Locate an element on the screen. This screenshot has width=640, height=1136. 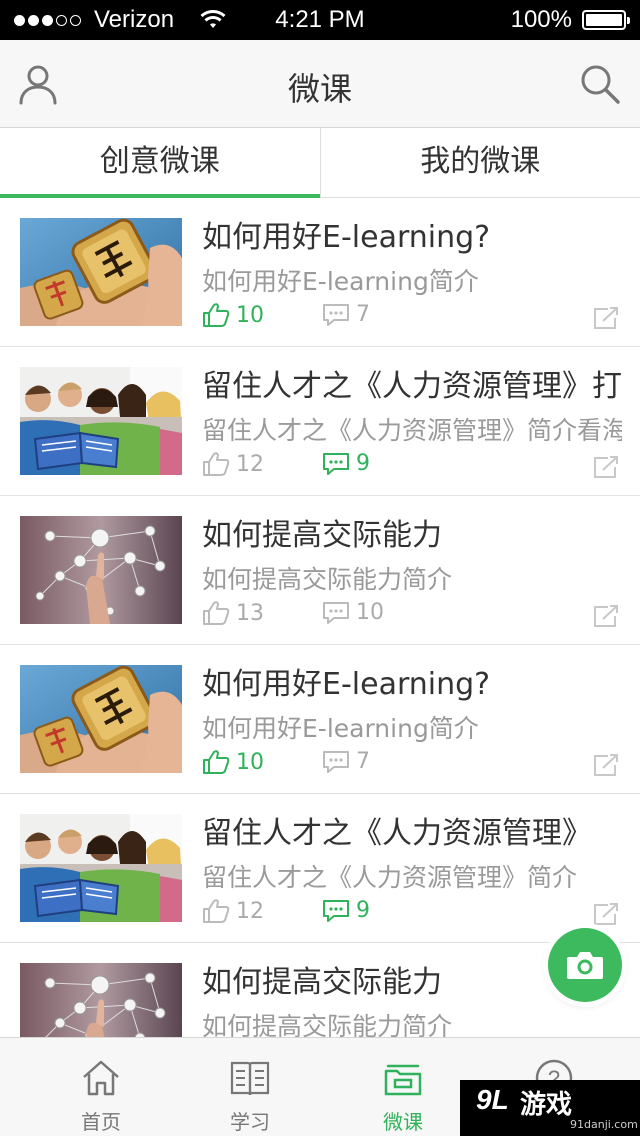
tabbar-item-home: 首页 is located at coordinates (101, 1087).